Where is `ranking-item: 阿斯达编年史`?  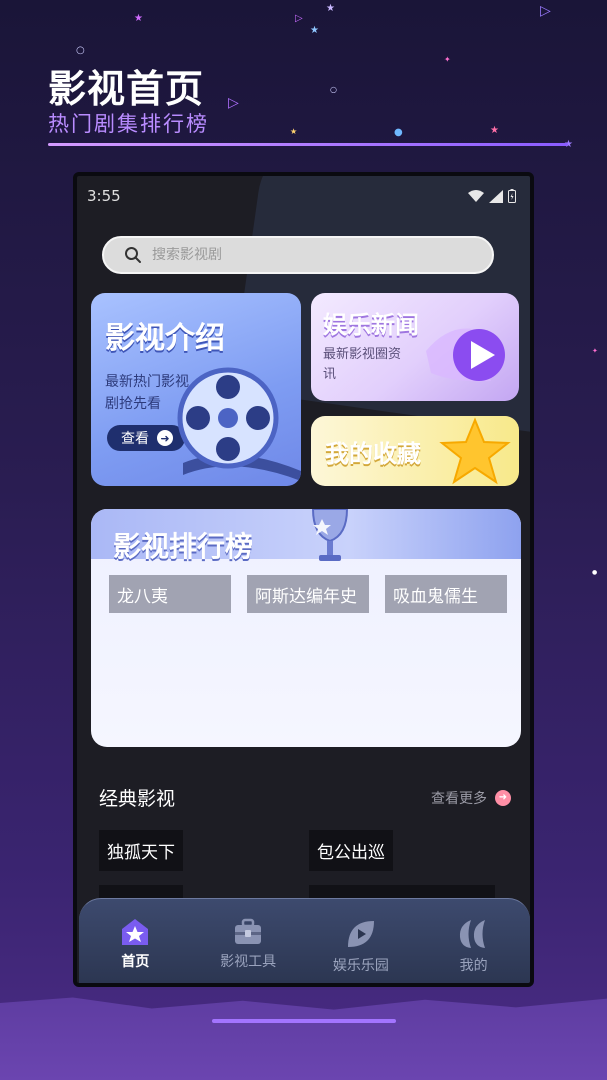
ranking-item: 阿斯达编年史 is located at coordinates (308, 594).